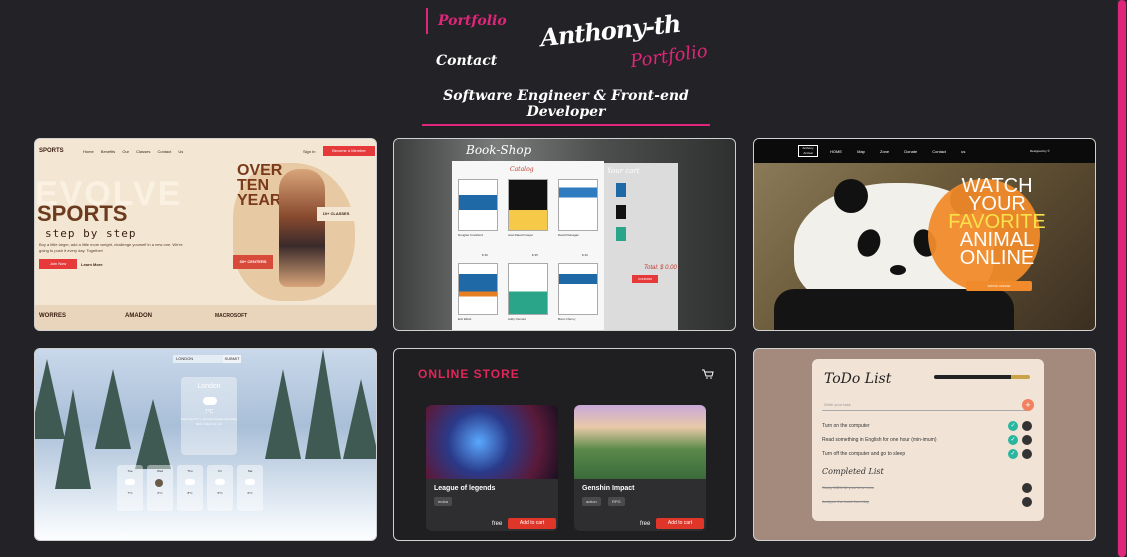 The image size is (1127, 557). I want to click on product-card: League of legends moba, so click(492, 468).